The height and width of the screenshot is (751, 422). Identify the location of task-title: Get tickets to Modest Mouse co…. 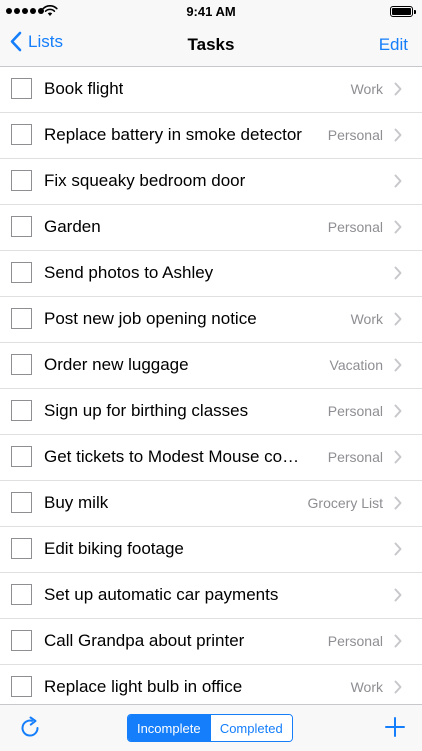
(172, 456).